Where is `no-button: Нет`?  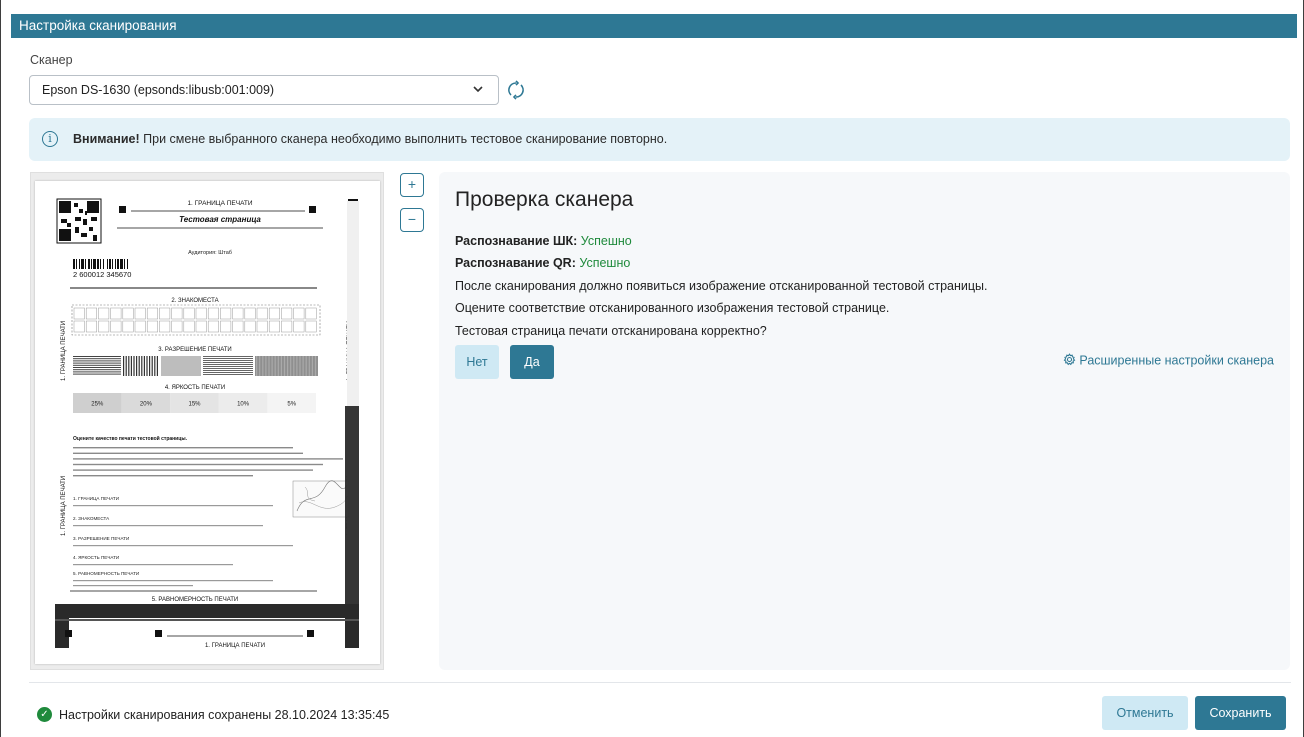 no-button: Нет is located at coordinates (477, 362).